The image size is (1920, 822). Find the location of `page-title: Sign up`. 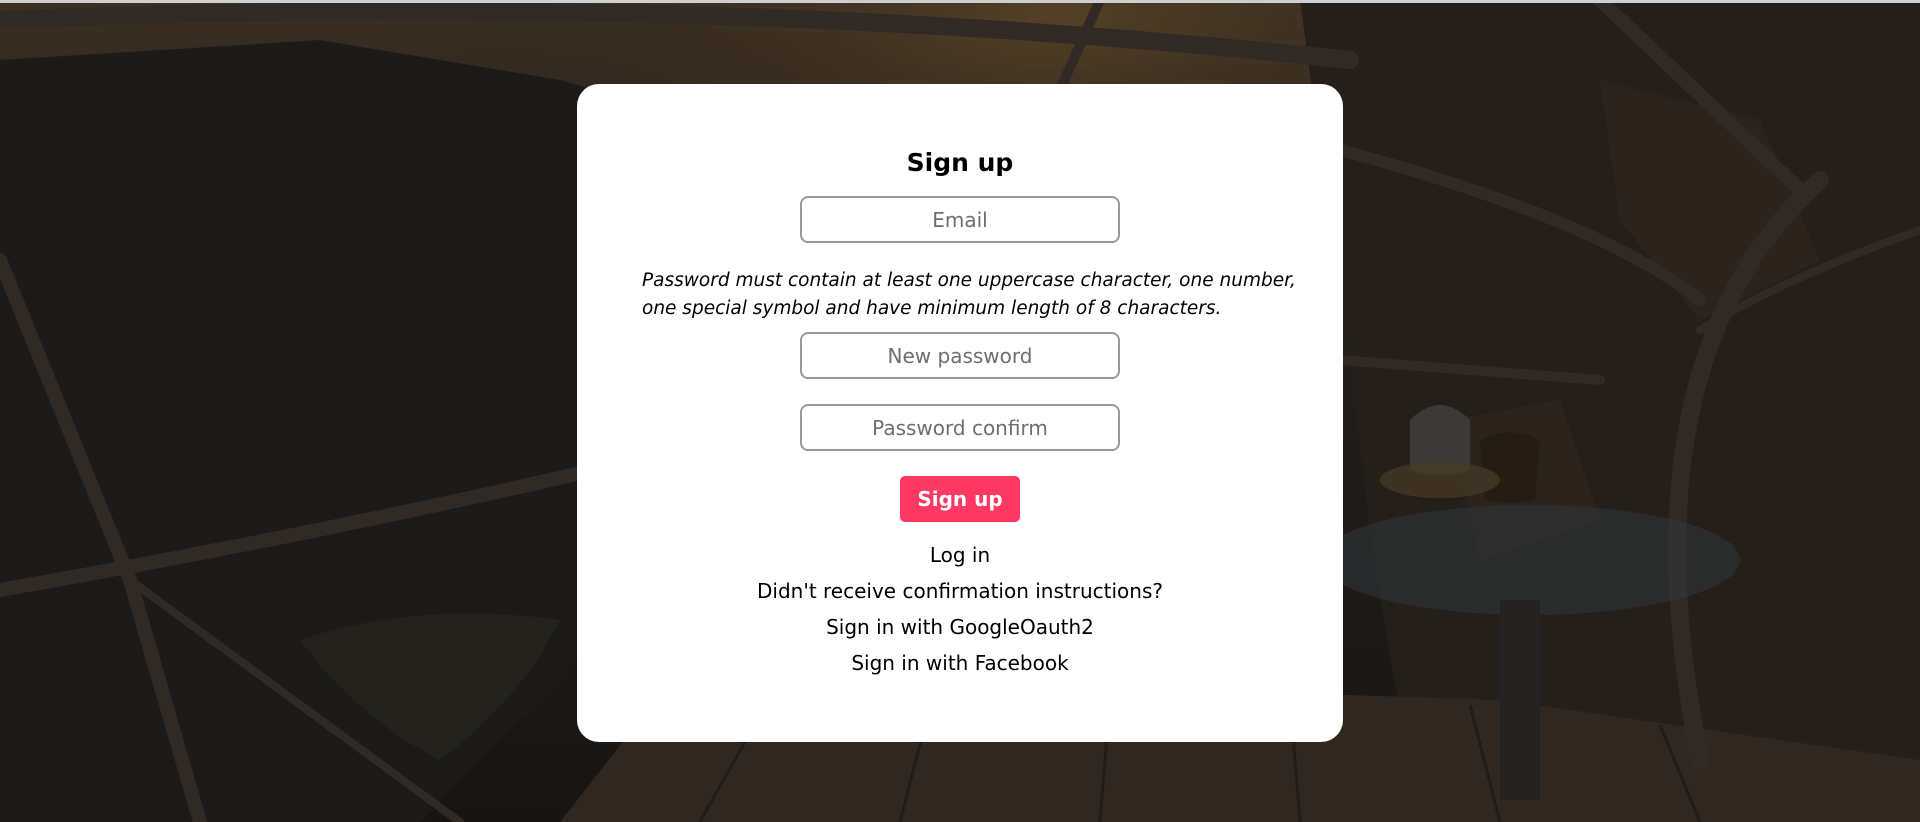

page-title: Sign up is located at coordinates (960, 162).